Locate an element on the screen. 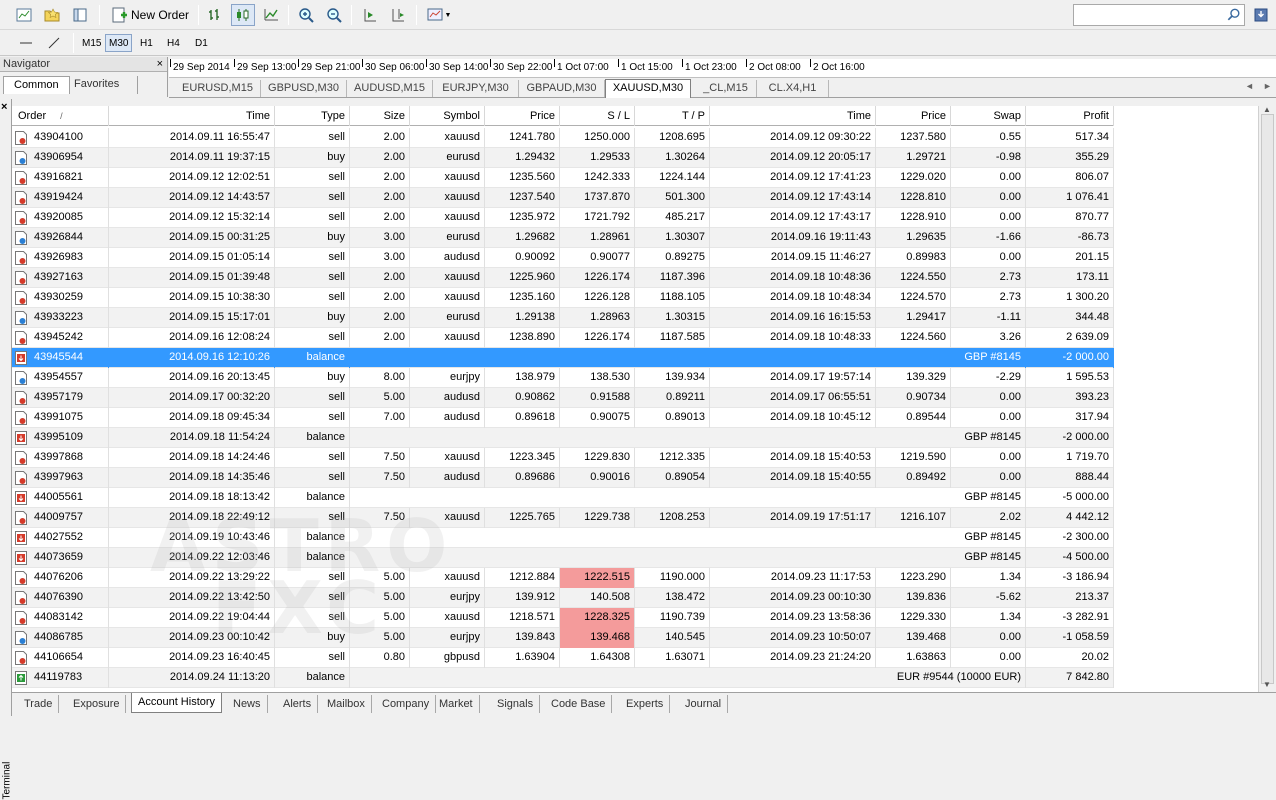 This screenshot has width=1276, height=800. column-header-close-time: Time is located at coordinates (793, 116).